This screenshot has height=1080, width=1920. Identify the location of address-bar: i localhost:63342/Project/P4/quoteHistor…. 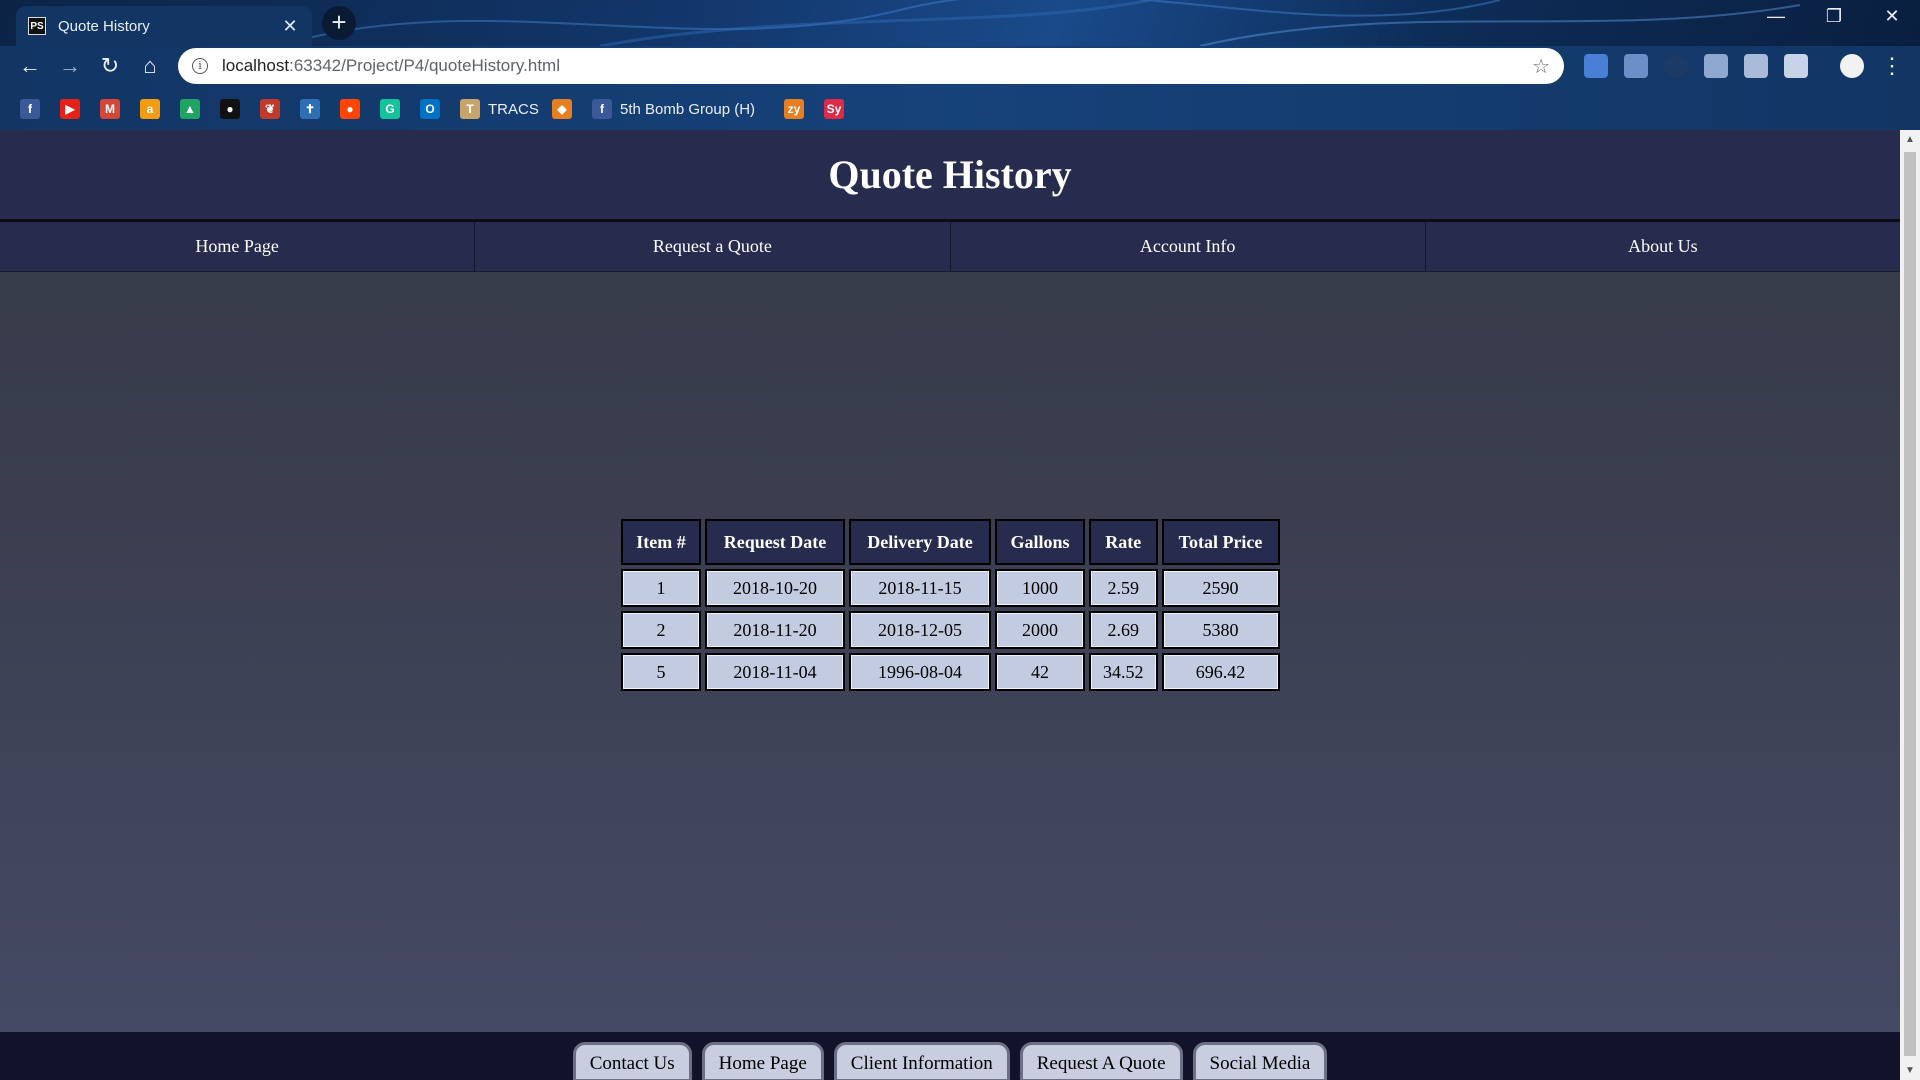
(871, 66).